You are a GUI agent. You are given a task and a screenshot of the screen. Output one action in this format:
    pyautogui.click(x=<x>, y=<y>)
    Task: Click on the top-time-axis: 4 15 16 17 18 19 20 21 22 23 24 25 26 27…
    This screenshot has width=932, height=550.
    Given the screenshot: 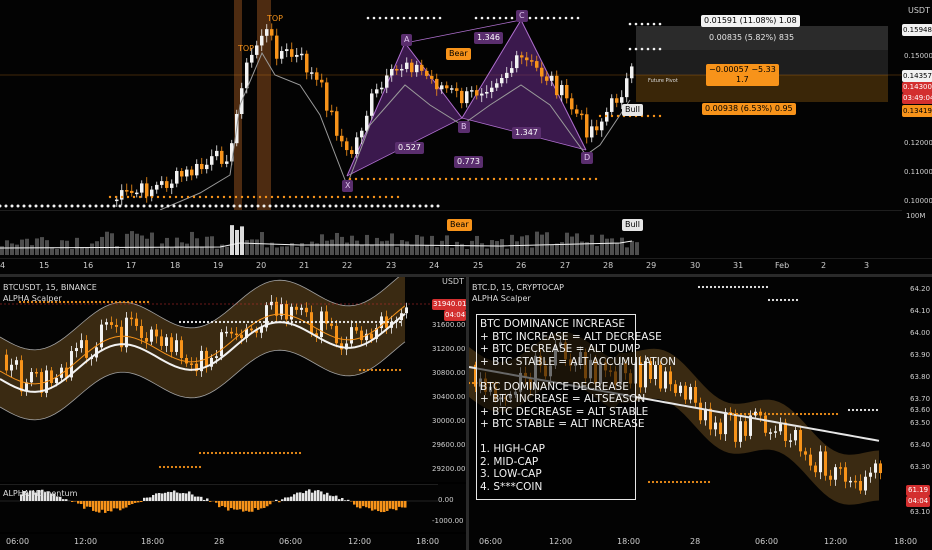 What is the action you would take?
    pyautogui.click(x=466, y=266)
    